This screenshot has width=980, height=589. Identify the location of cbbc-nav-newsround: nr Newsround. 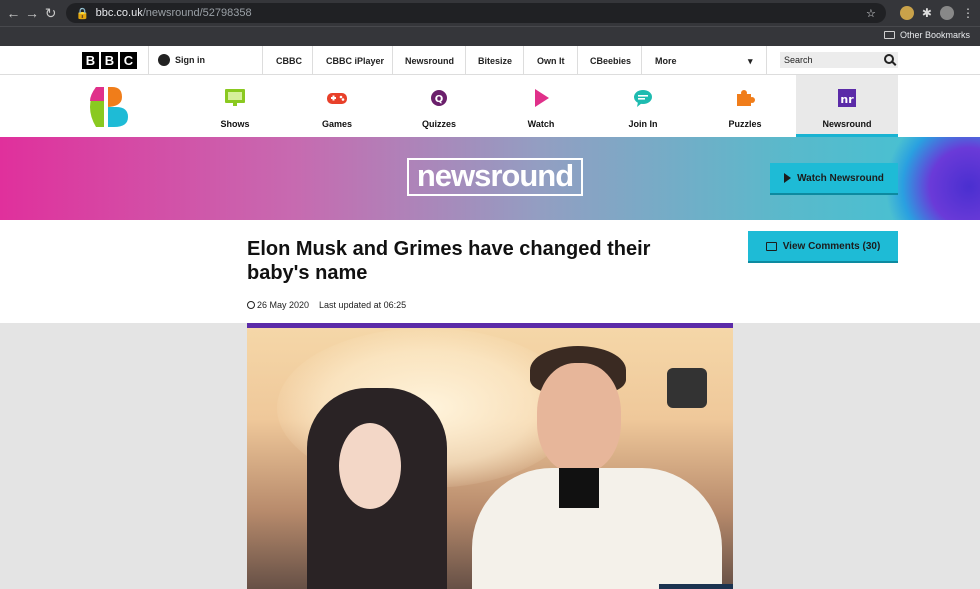
(847, 106).